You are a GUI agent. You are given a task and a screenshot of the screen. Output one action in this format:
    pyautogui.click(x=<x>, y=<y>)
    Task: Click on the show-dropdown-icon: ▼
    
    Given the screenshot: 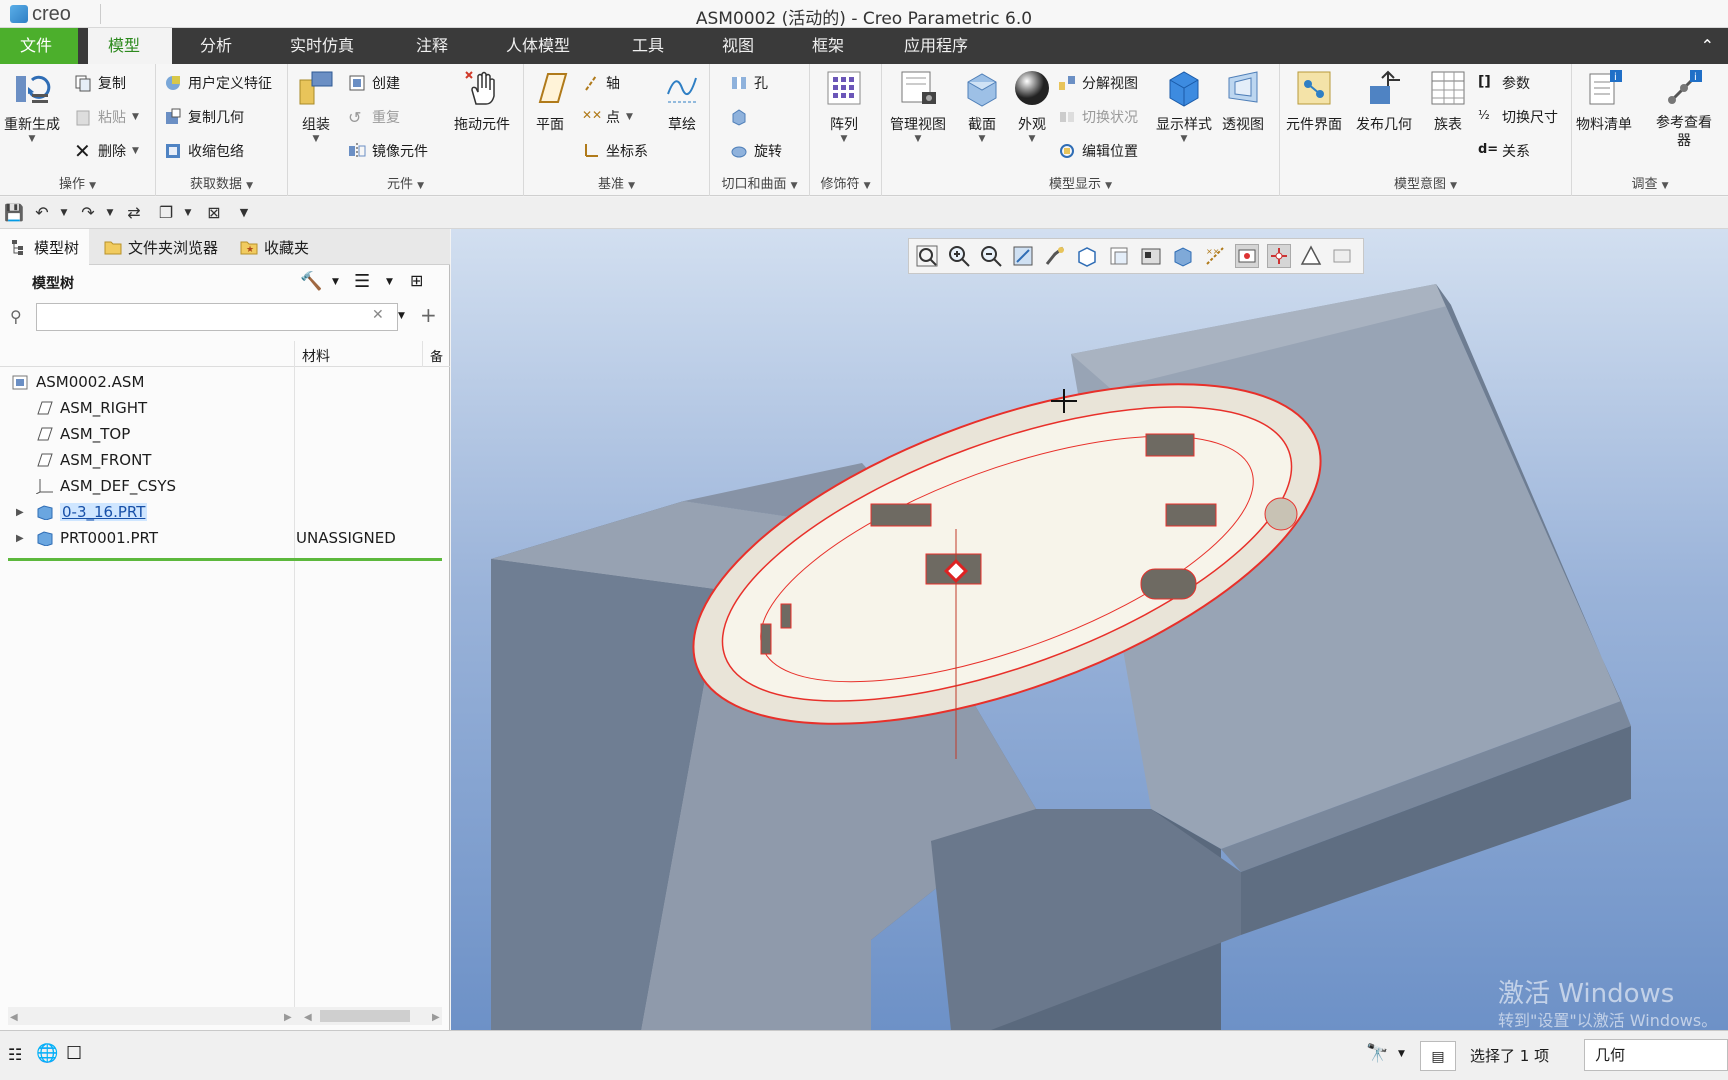 What is the action you would take?
    pyautogui.click(x=389, y=282)
    